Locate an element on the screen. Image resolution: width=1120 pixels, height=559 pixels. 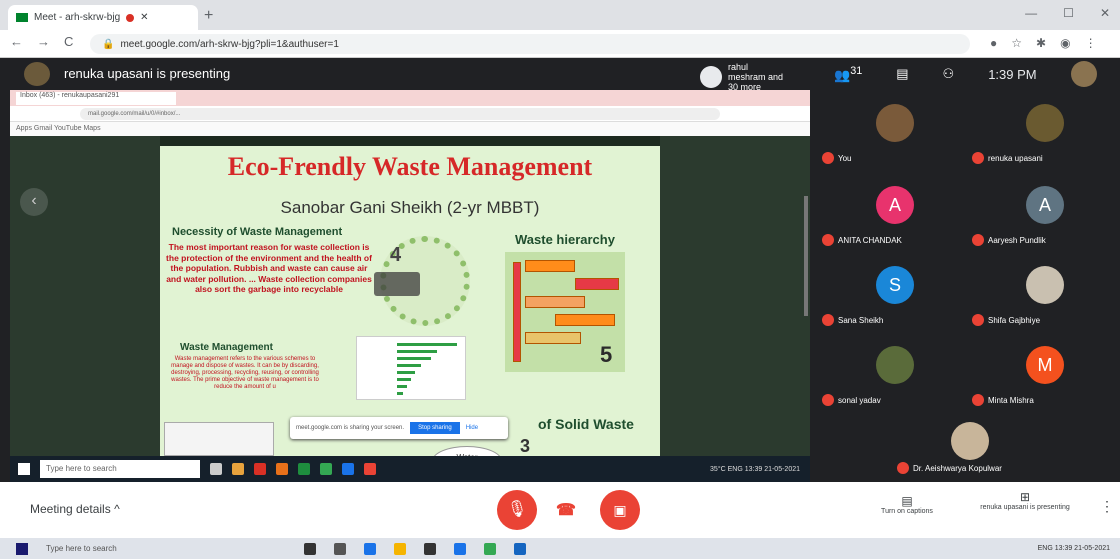
task-view-icon is located at coordinates (340, 548).